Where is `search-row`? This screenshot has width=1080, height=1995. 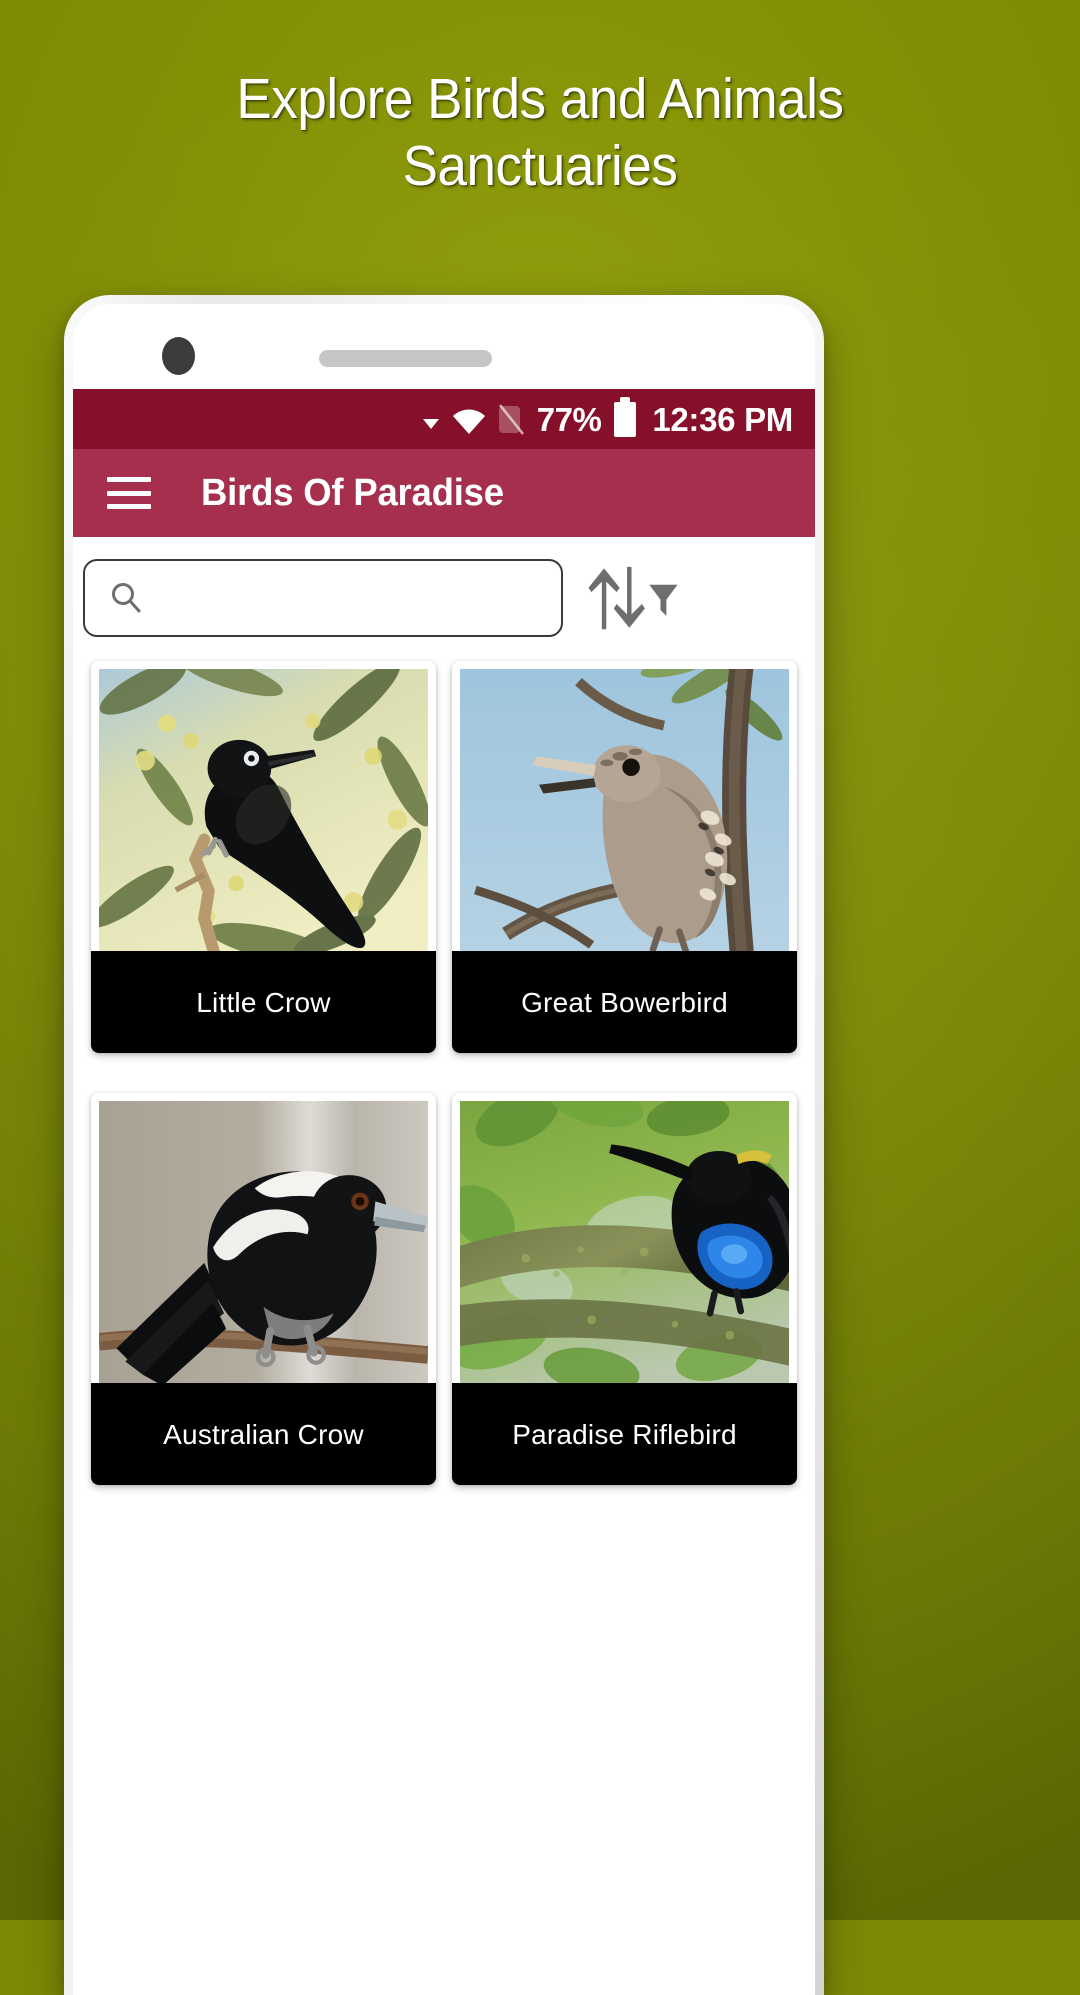 search-row is located at coordinates (444, 596).